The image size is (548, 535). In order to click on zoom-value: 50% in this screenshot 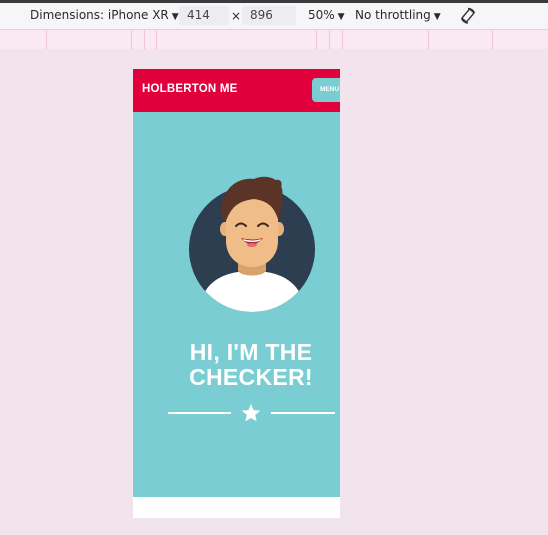, I will do `click(321, 15)`.